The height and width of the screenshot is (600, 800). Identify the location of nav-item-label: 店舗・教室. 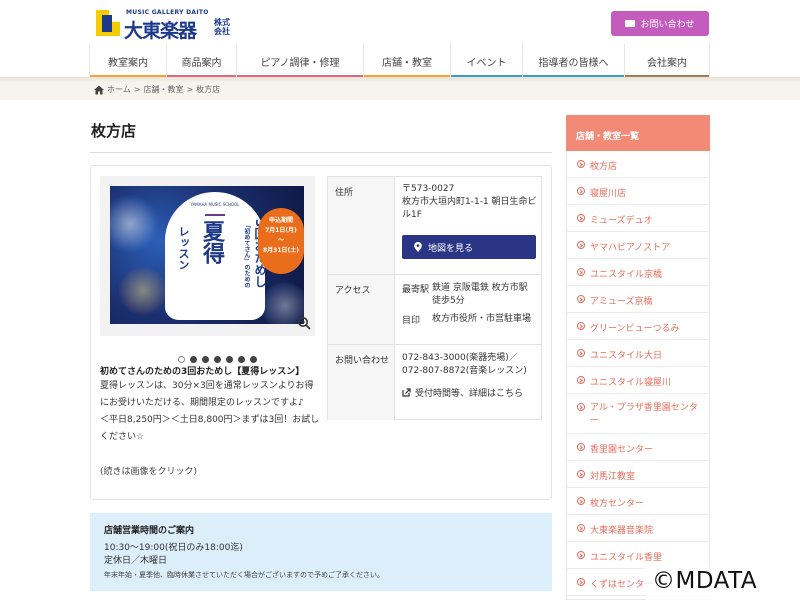
(407, 63).